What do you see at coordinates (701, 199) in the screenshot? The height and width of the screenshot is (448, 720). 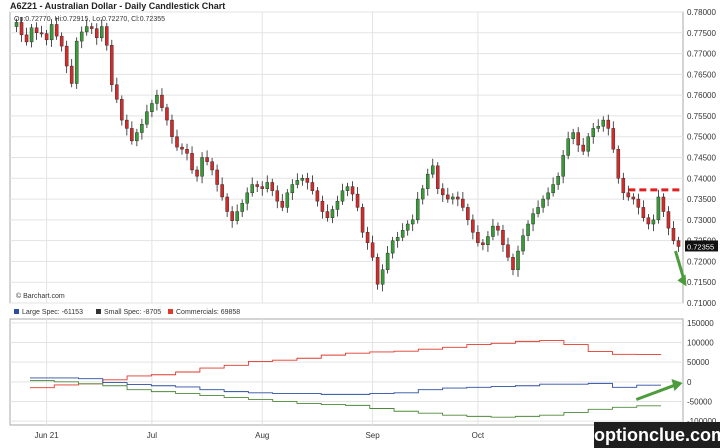 I see `price-tick-label: 0.73500` at bounding box center [701, 199].